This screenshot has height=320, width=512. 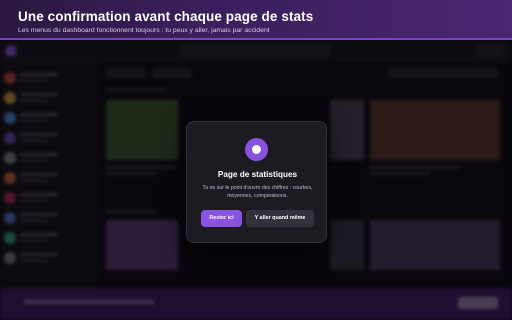 I want to click on record-dot-icon, so click(x=256, y=149).